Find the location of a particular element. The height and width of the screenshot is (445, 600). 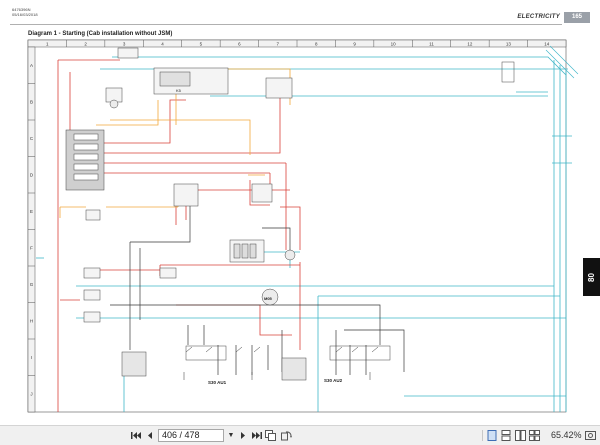

zoom-fit-icon is located at coordinates (590, 435).